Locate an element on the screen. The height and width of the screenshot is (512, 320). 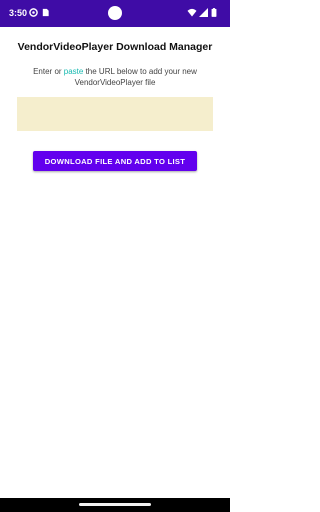
navigation-bar is located at coordinates (115, 505).